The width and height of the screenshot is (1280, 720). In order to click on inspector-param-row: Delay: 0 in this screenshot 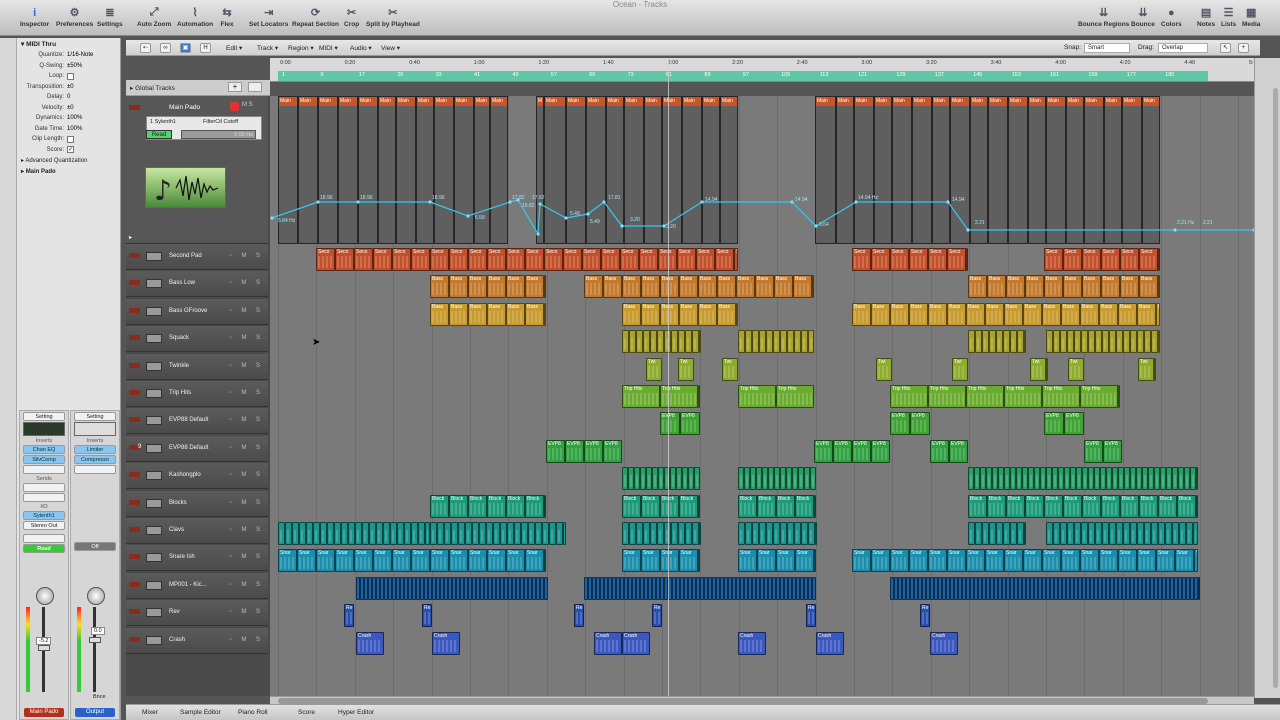, I will do `click(68, 97)`.